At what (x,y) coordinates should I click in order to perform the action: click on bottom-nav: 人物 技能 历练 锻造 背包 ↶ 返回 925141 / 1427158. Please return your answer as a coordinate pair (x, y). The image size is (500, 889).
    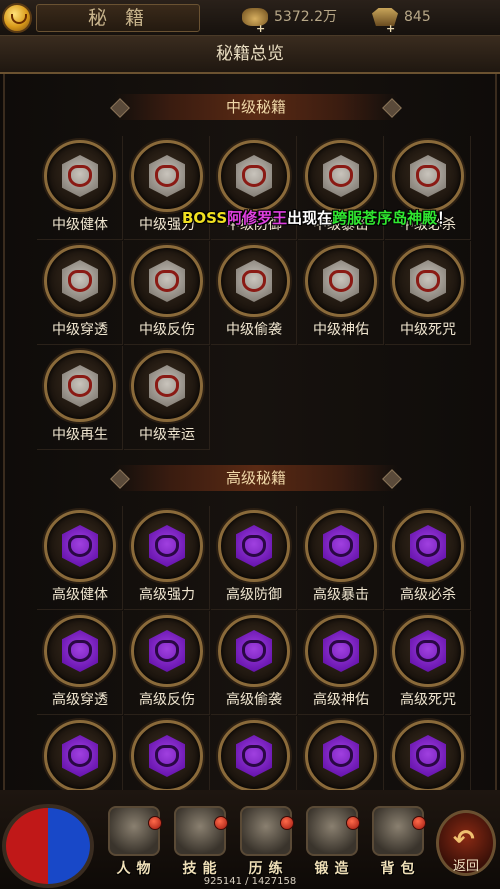
    Looking at the image, I should click on (250, 839).